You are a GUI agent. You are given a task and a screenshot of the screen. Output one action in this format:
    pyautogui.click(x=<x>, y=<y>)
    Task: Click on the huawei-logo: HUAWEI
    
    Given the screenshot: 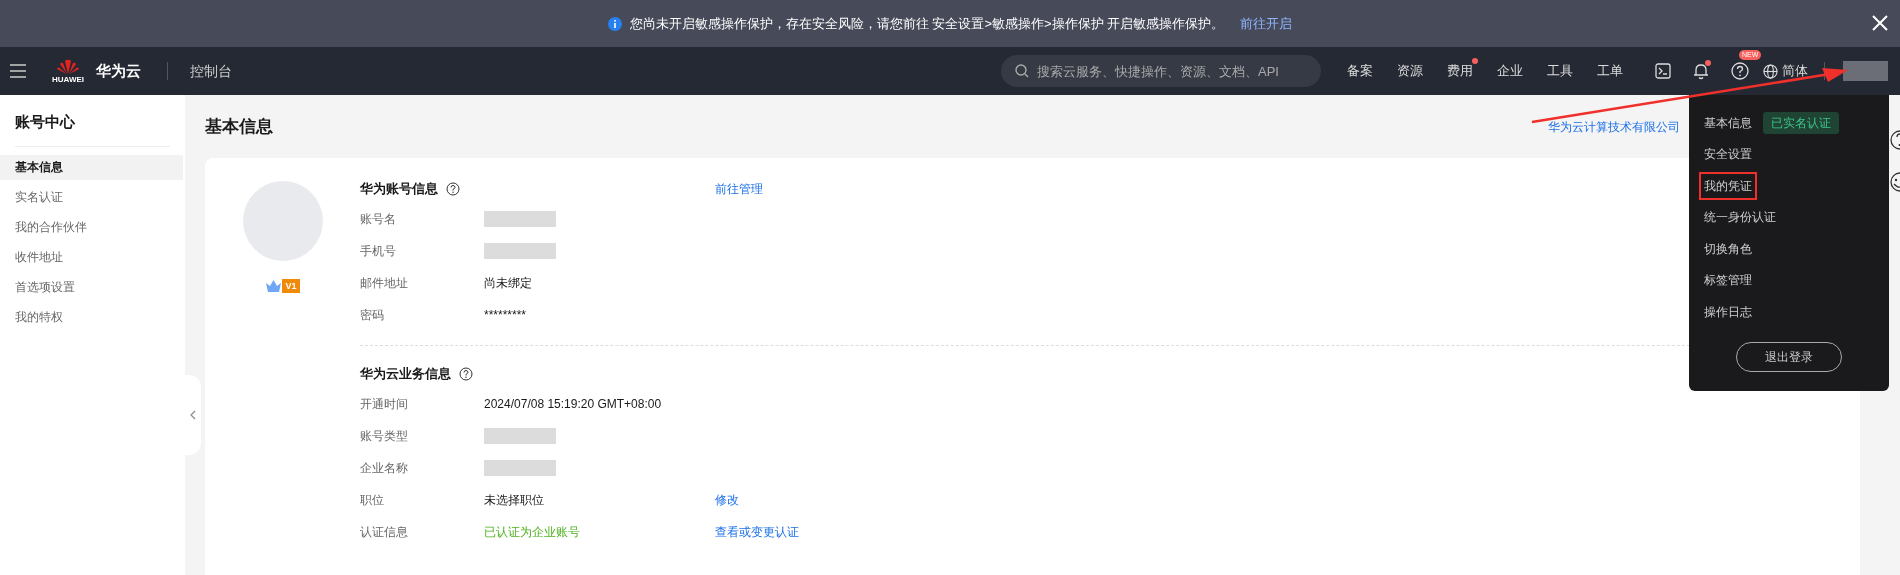 What is the action you would take?
    pyautogui.click(x=68, y=71)
    